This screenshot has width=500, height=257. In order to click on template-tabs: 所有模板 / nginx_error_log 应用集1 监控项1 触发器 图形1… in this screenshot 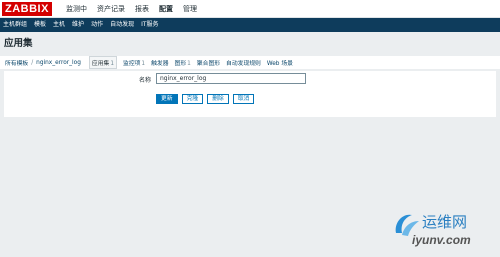, I will do `click(250, 63)`.